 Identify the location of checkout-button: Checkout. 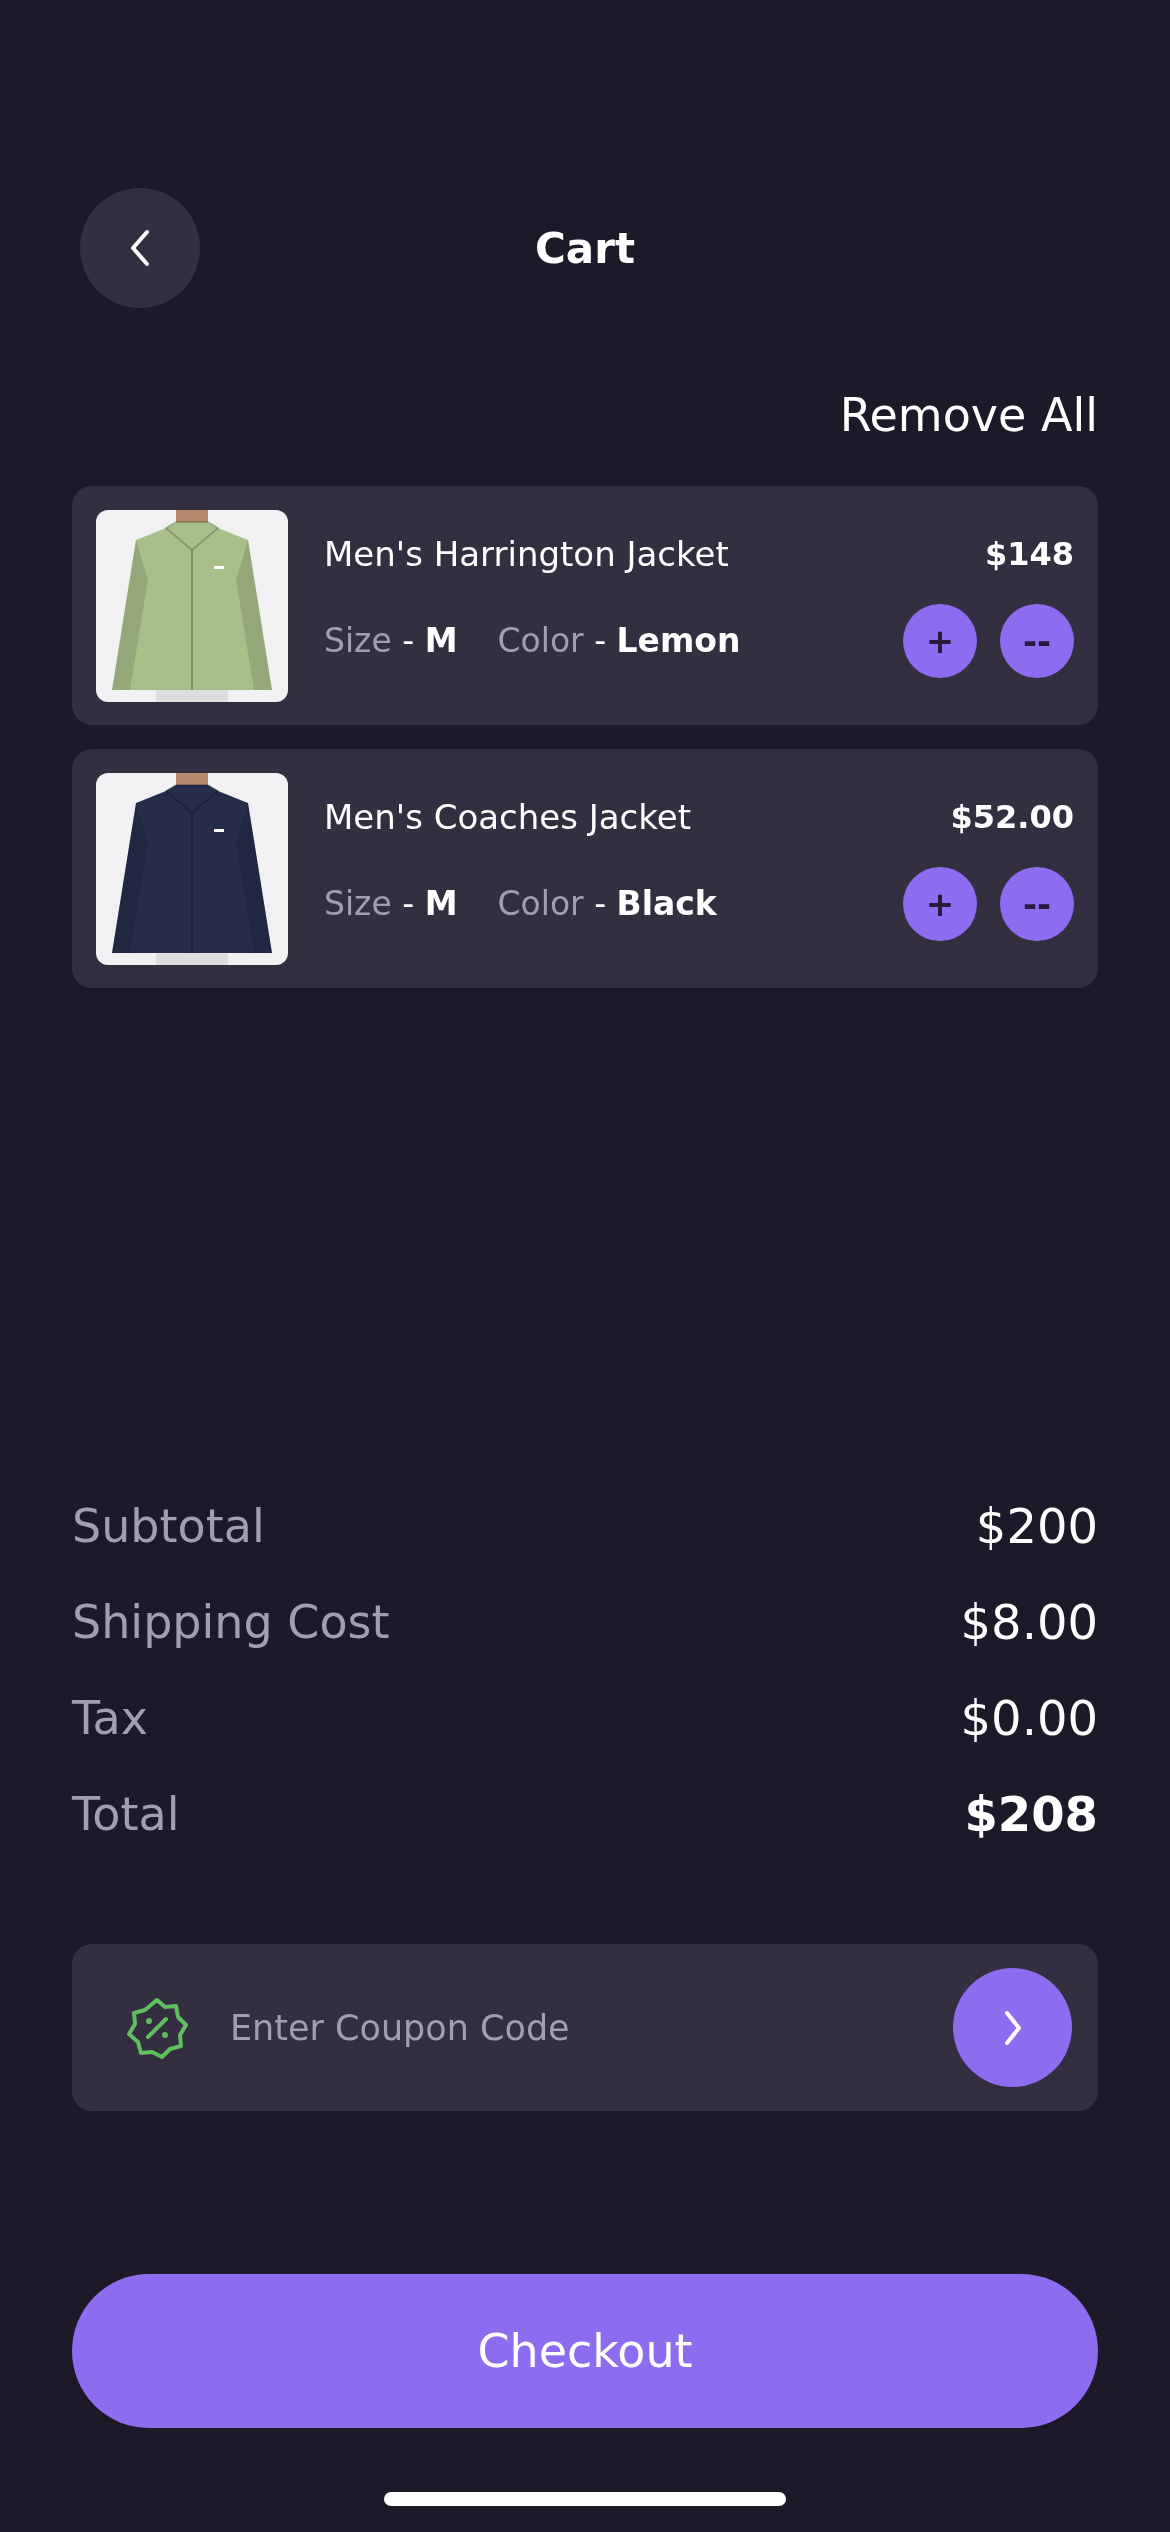
(585, 2351).